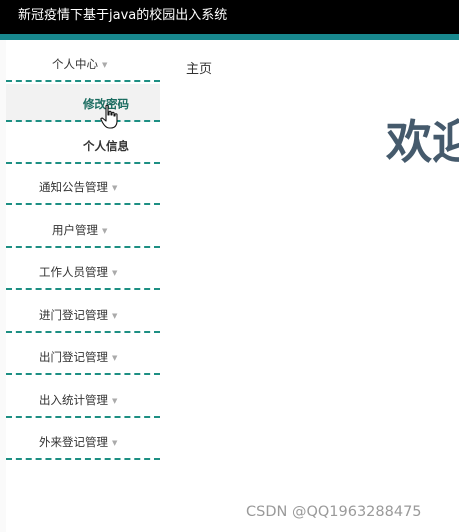 The image size is (459, 532). I want to click on sidebar-subitem-change-password: 修改密码, so click(83, 103).